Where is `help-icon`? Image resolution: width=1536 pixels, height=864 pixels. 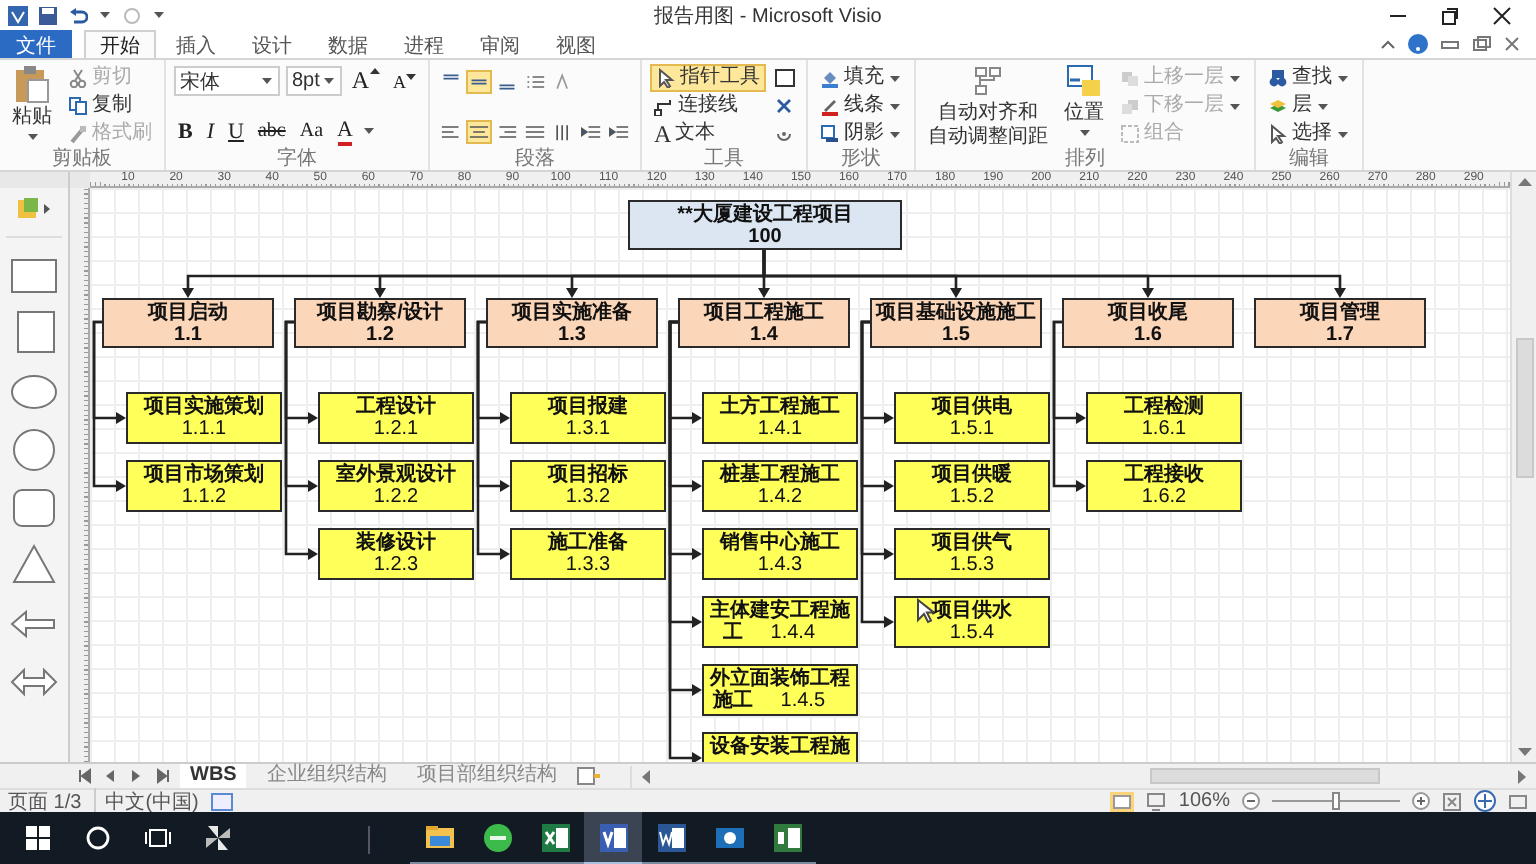
help-icon is located at coordinates (1418, 44).